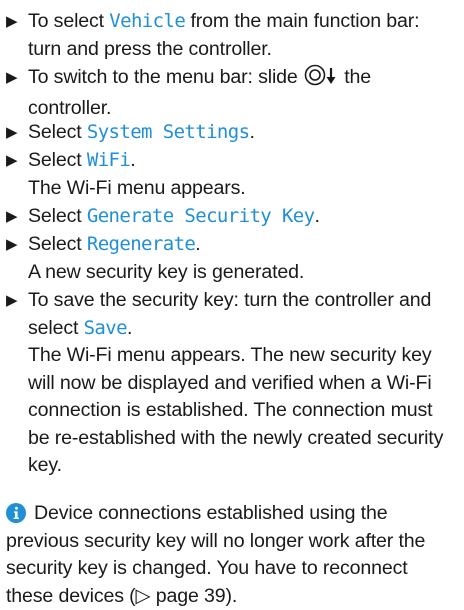 The height and width of the screenshot is (610, 464). Describe the element at coordinates (82, 160) in the screenshot. I see `step-text: Select WiFi.` at that location.